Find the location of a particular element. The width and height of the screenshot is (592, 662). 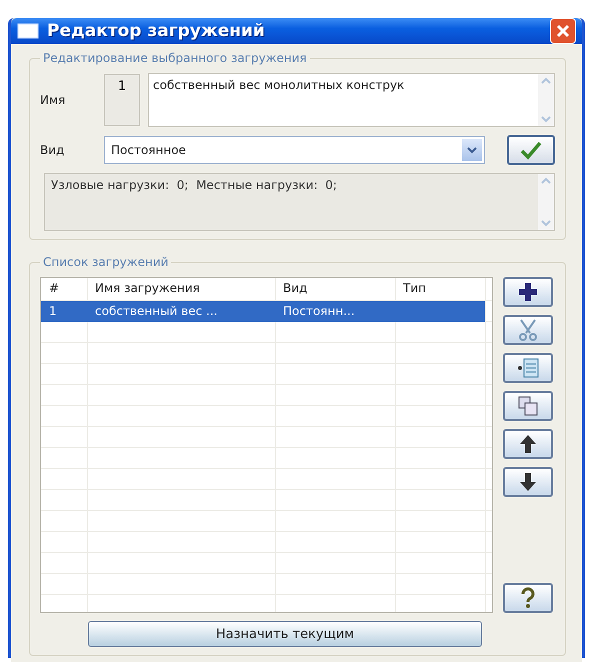

kind-dropdown: Постоянное is located at coordinates (294, 150).